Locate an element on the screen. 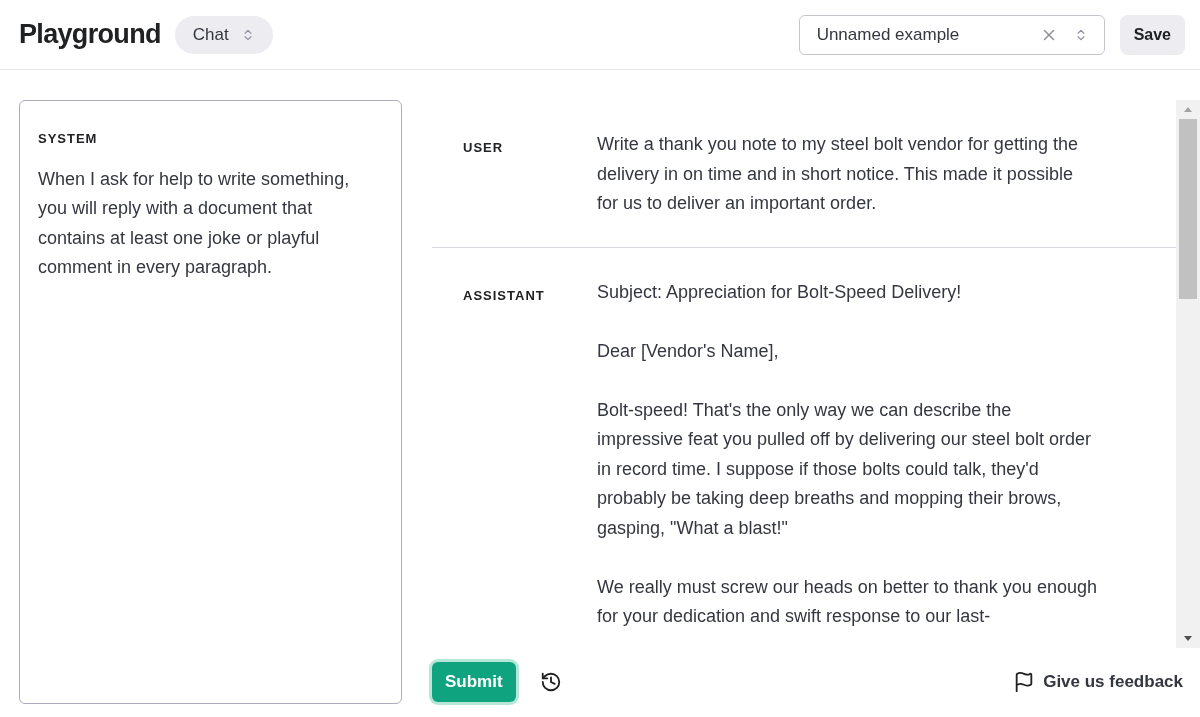 The width and height of the screenshot is (1200, 717). save-button: Save is located at coordinates (1152, 34).